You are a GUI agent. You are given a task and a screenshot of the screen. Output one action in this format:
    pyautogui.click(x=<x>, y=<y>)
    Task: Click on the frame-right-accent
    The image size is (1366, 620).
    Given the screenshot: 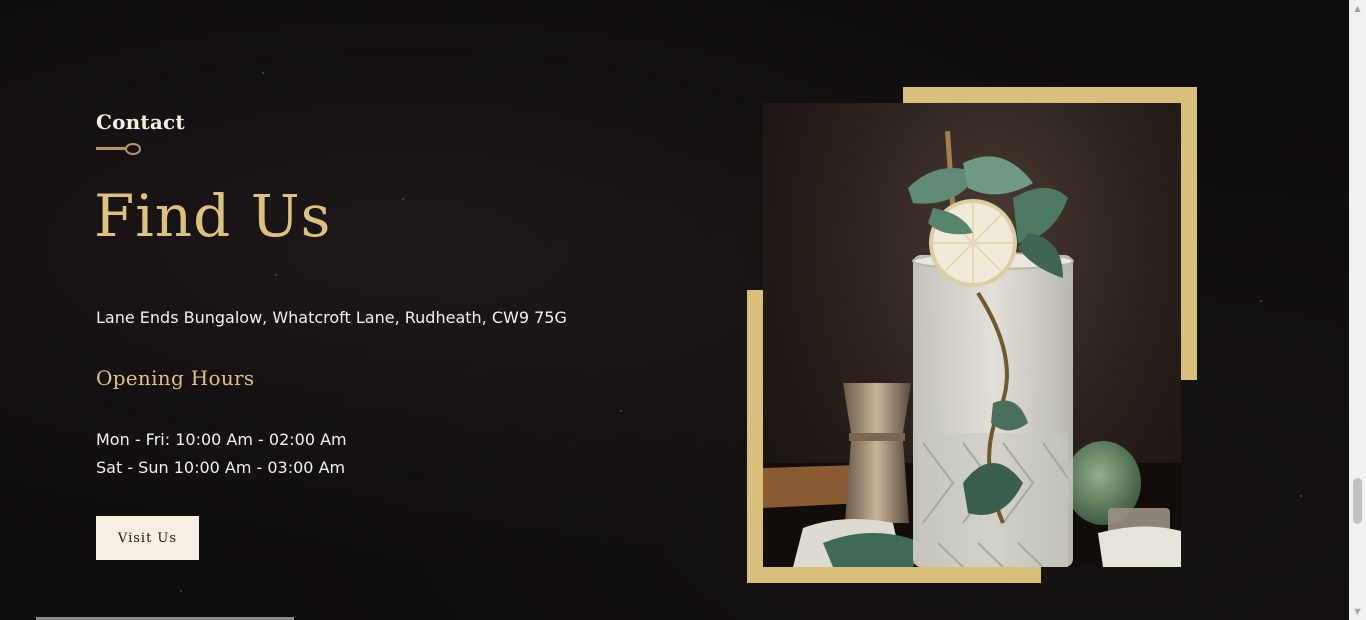 What is the action you would take?
    pyautogui.click(x=1189, y=233)
    